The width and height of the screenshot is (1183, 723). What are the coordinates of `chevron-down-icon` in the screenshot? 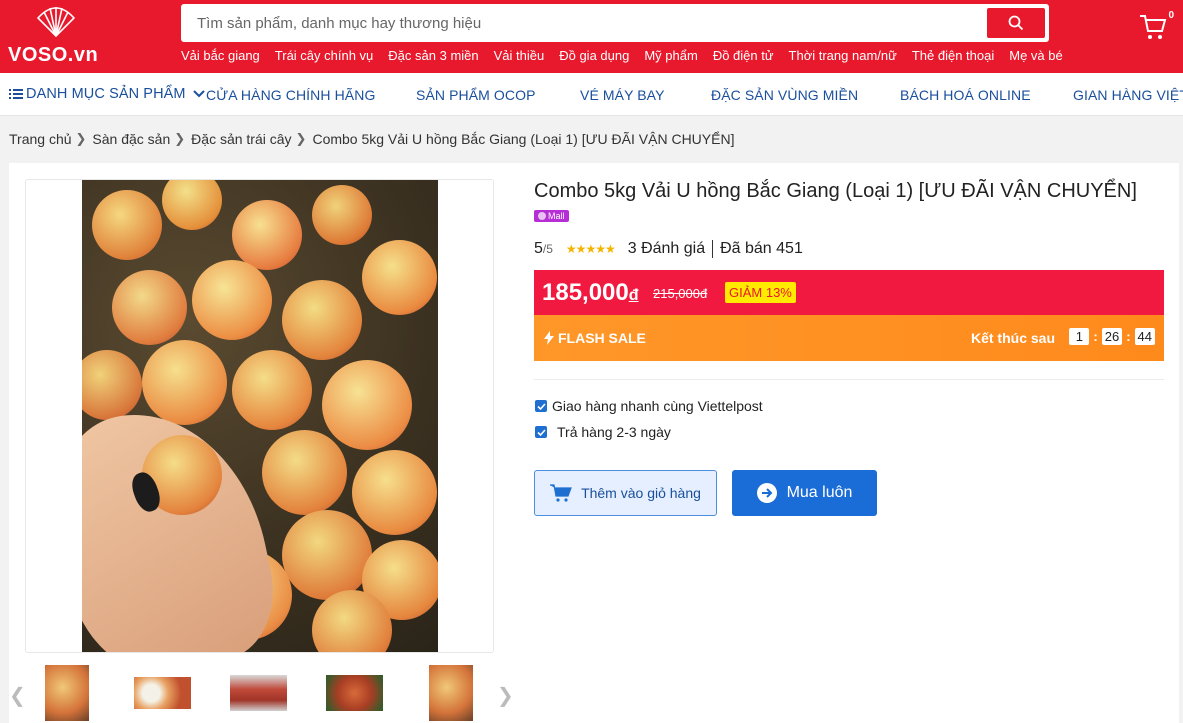 It's located at (198, 94).